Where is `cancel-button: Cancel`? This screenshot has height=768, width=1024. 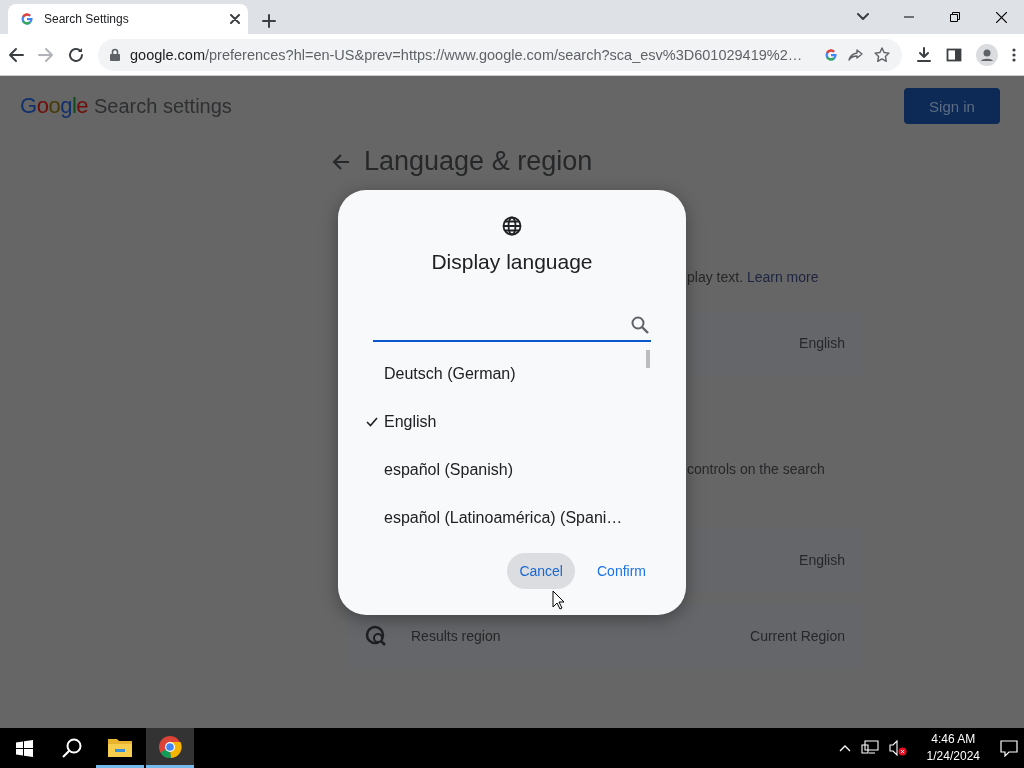 cancel-button: Cancel is located at coordinates (541, 571).